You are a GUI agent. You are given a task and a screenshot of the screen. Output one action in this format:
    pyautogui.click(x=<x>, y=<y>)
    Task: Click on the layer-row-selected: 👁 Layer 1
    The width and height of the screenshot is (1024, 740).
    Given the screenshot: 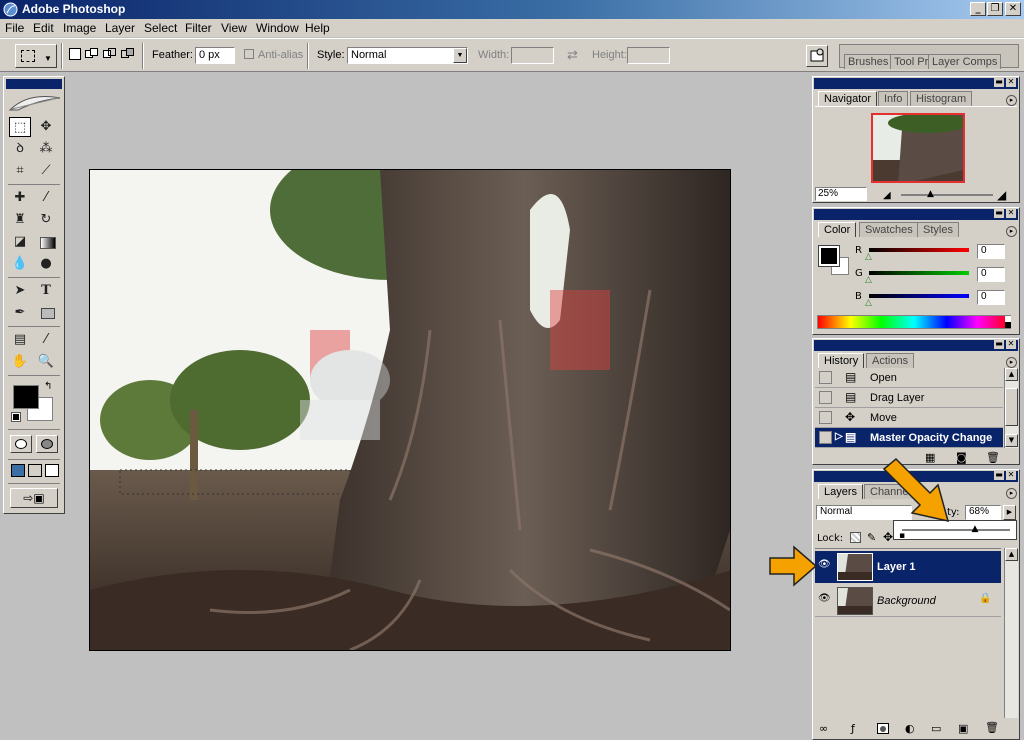 What is the action you would take?
    pyautogui.click(x=908, y=567)
    